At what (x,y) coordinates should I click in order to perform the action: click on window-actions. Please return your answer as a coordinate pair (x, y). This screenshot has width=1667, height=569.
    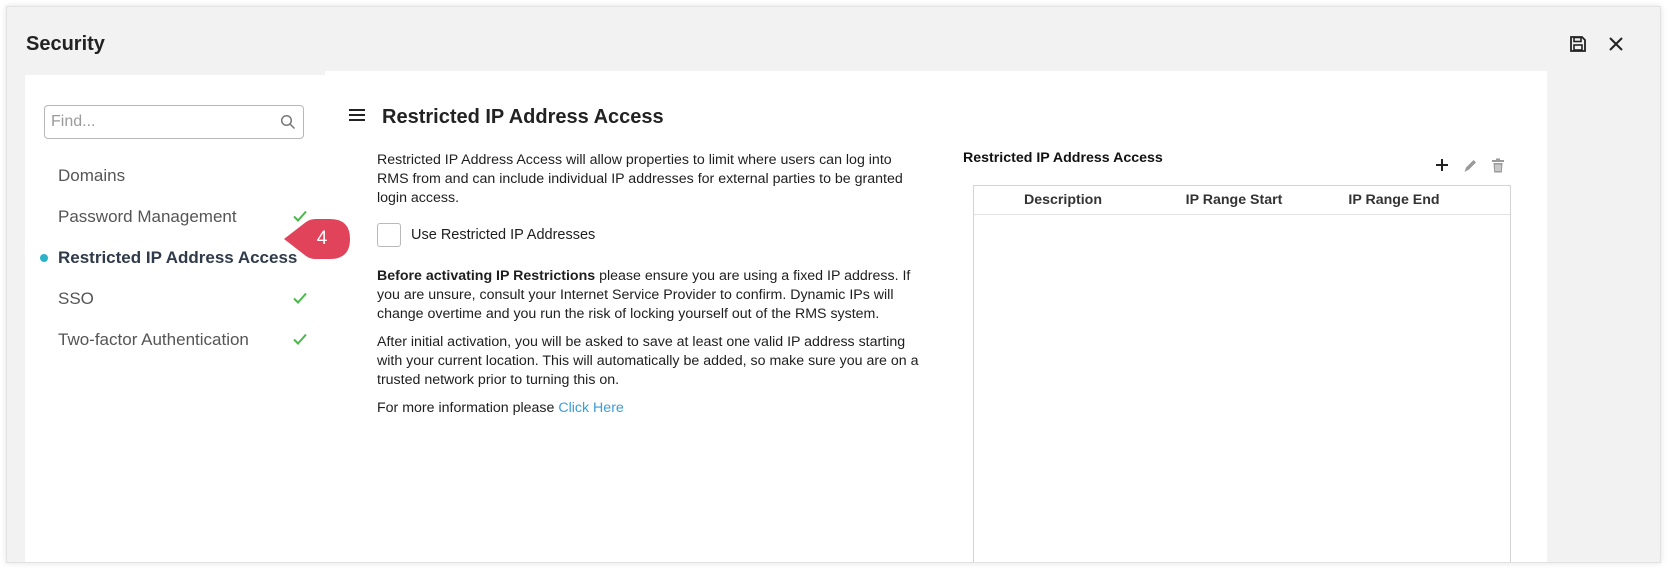
    Looking at the image, I should click on (1597, 44).